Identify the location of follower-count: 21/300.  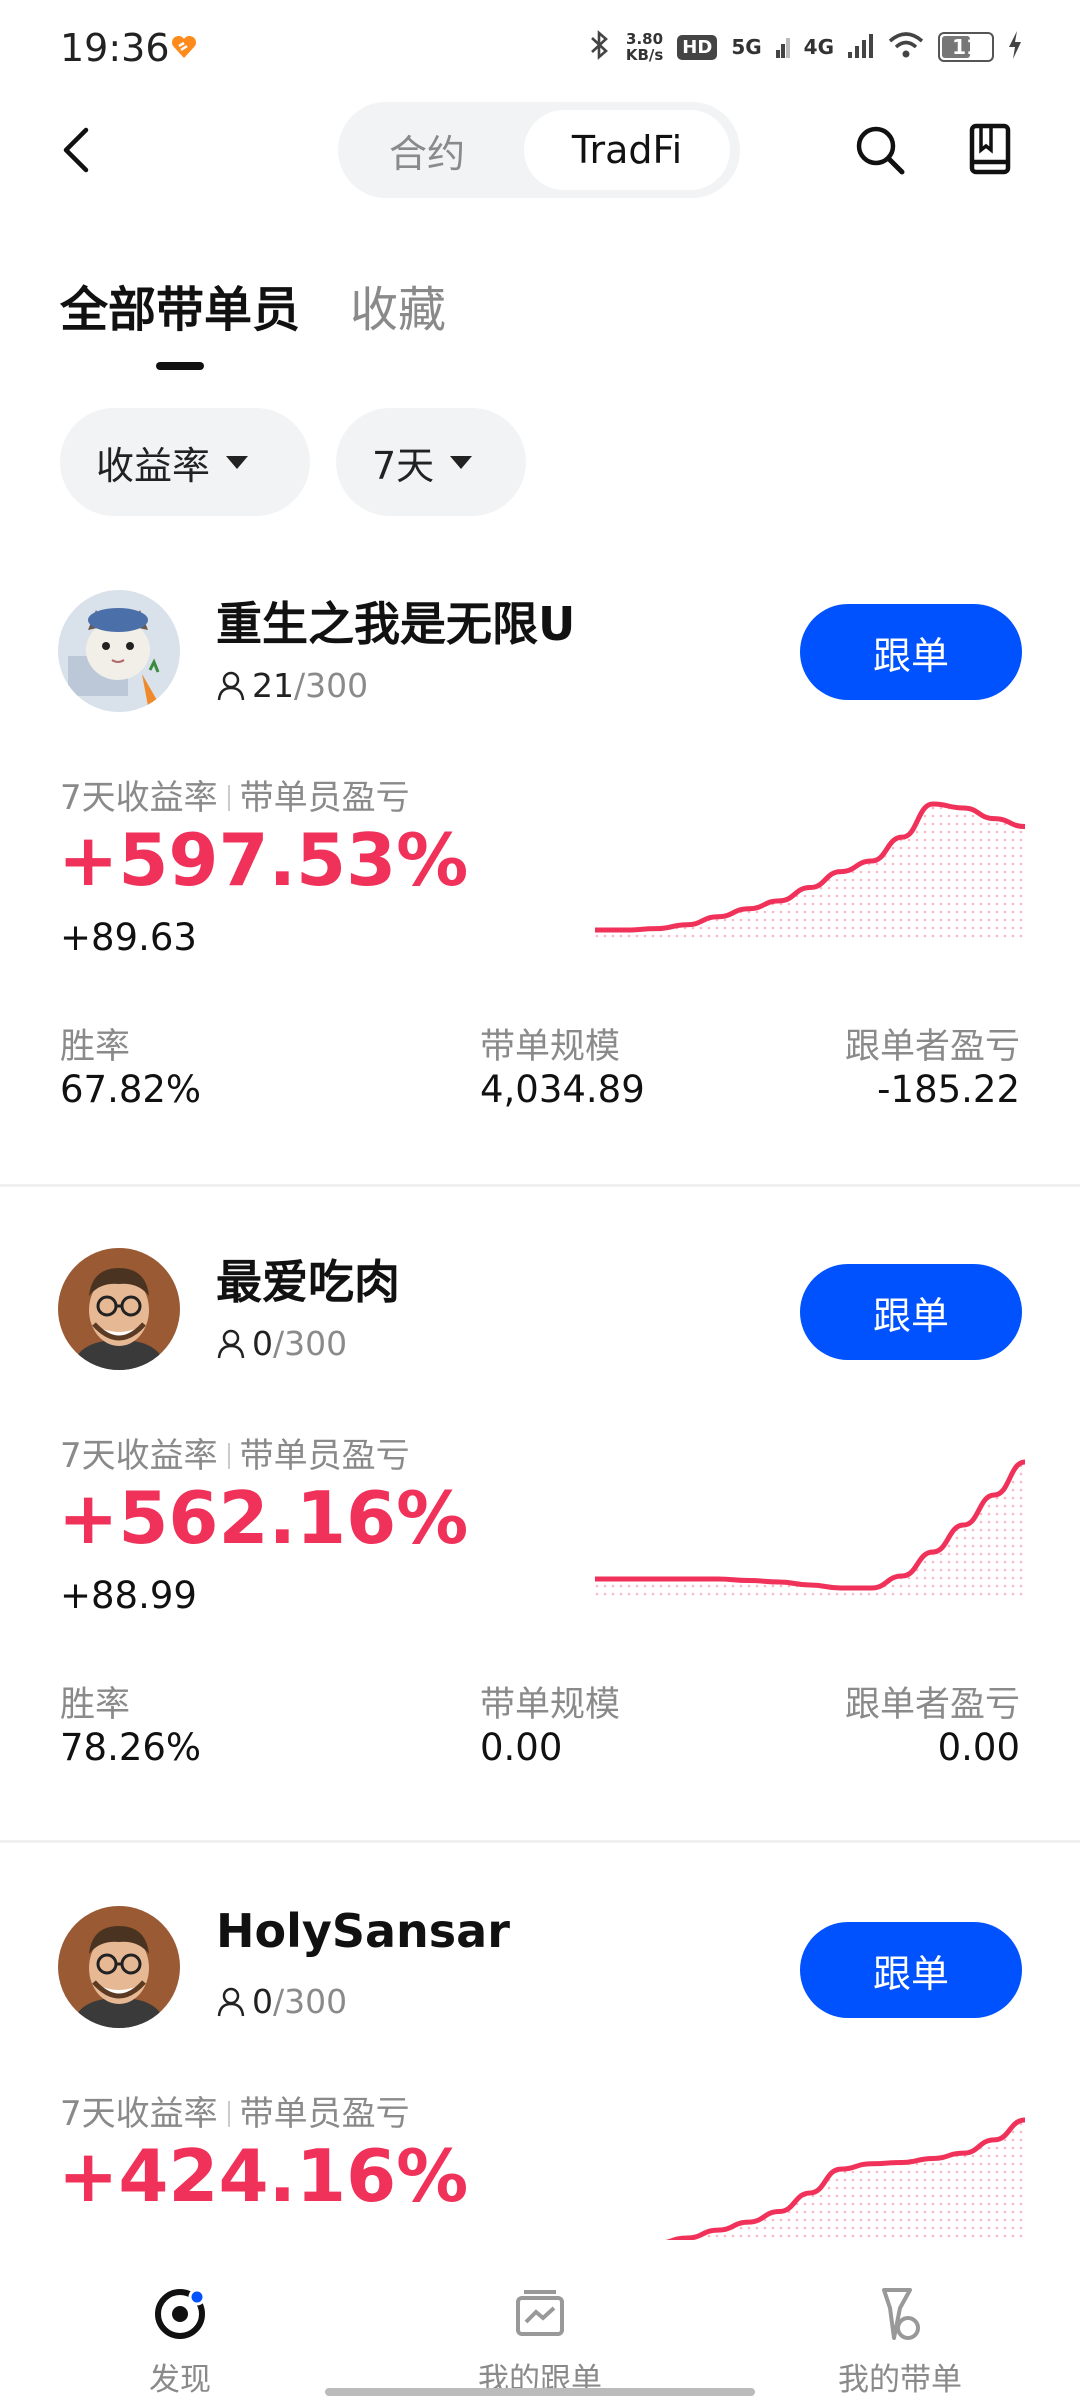
(292, 685).